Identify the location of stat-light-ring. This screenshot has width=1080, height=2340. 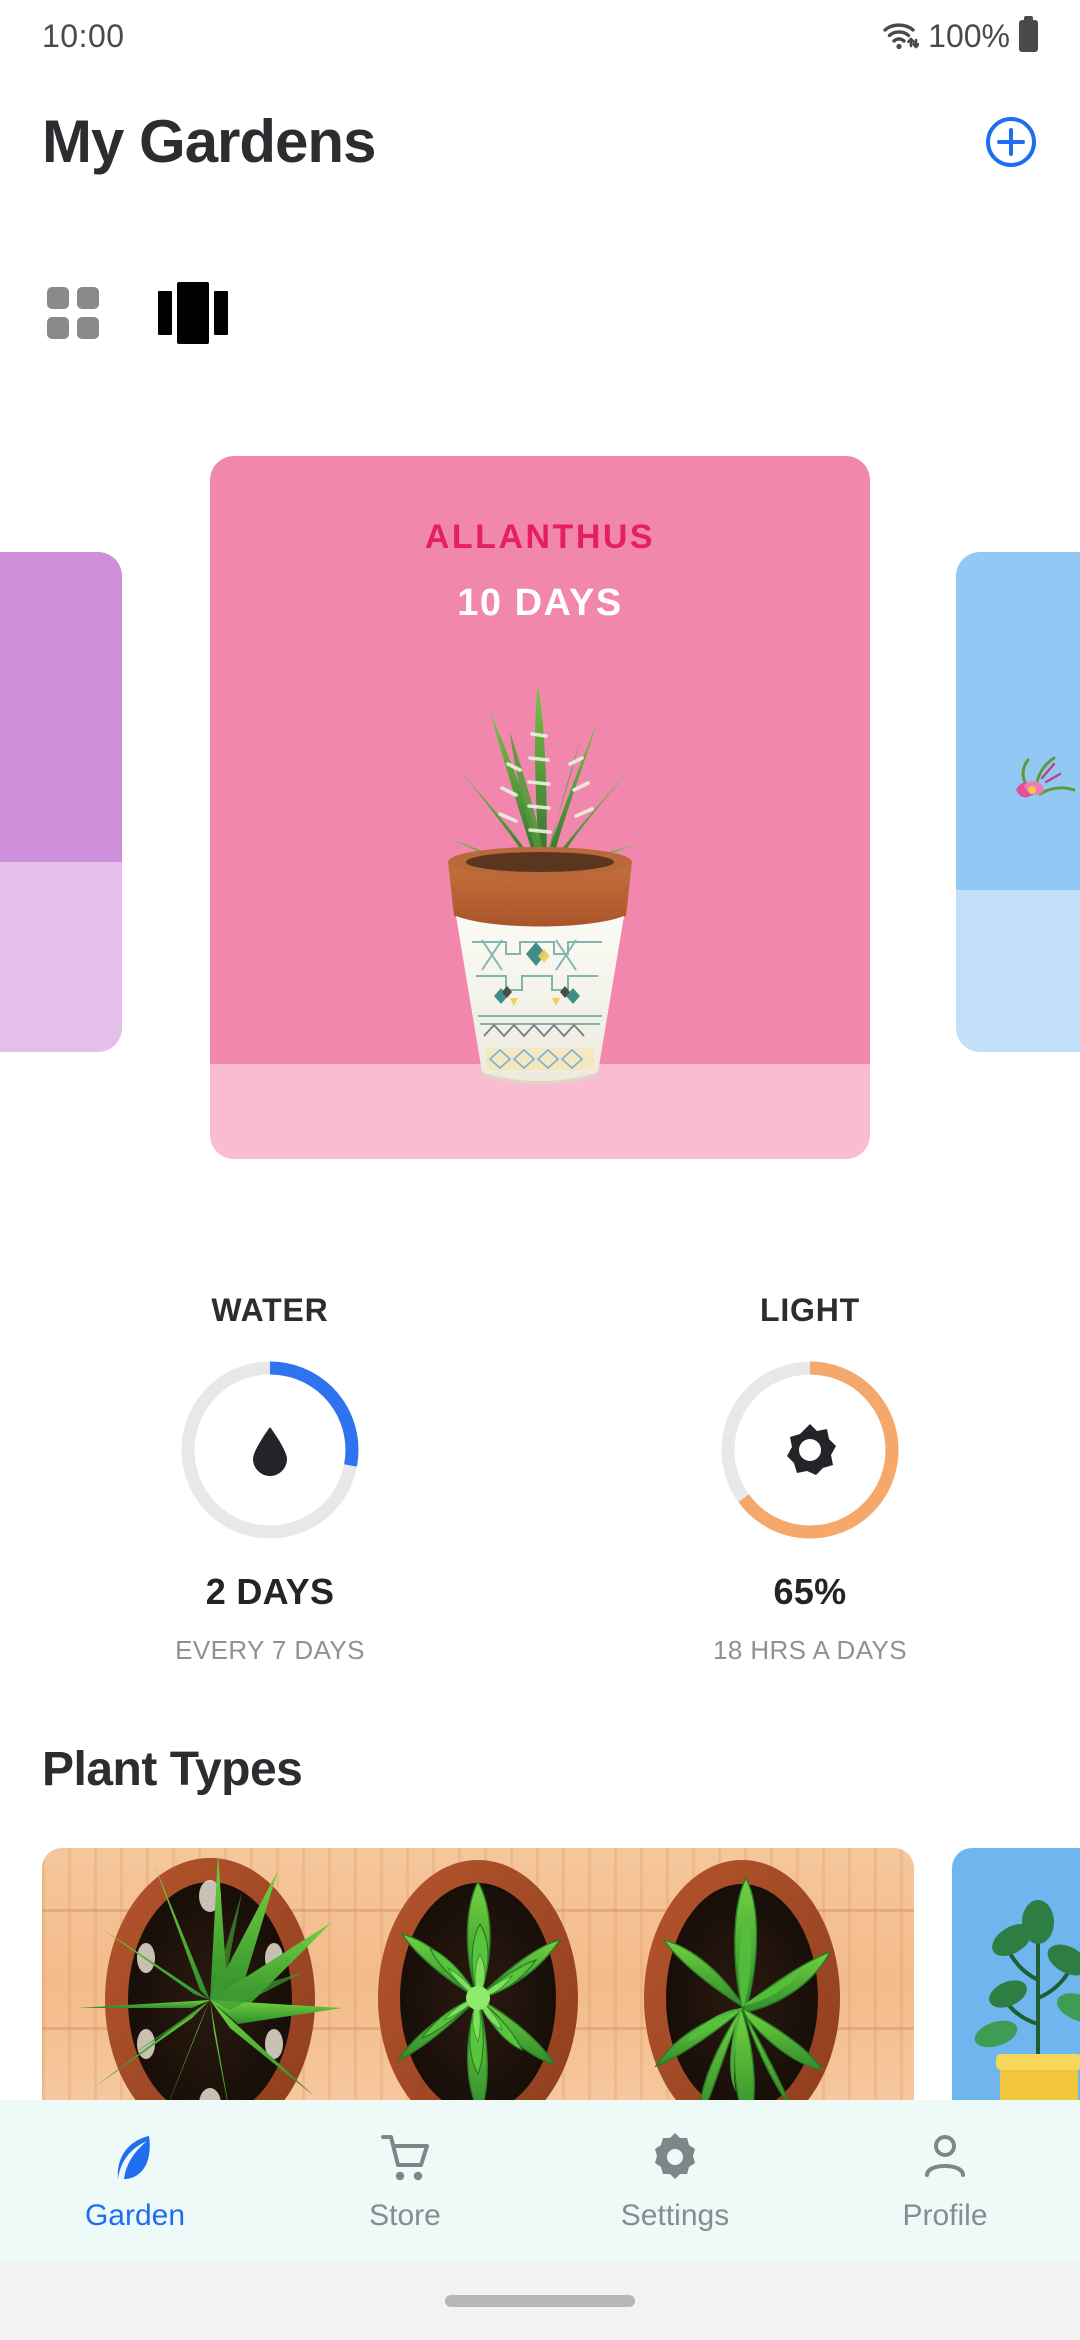
(810, 1450).